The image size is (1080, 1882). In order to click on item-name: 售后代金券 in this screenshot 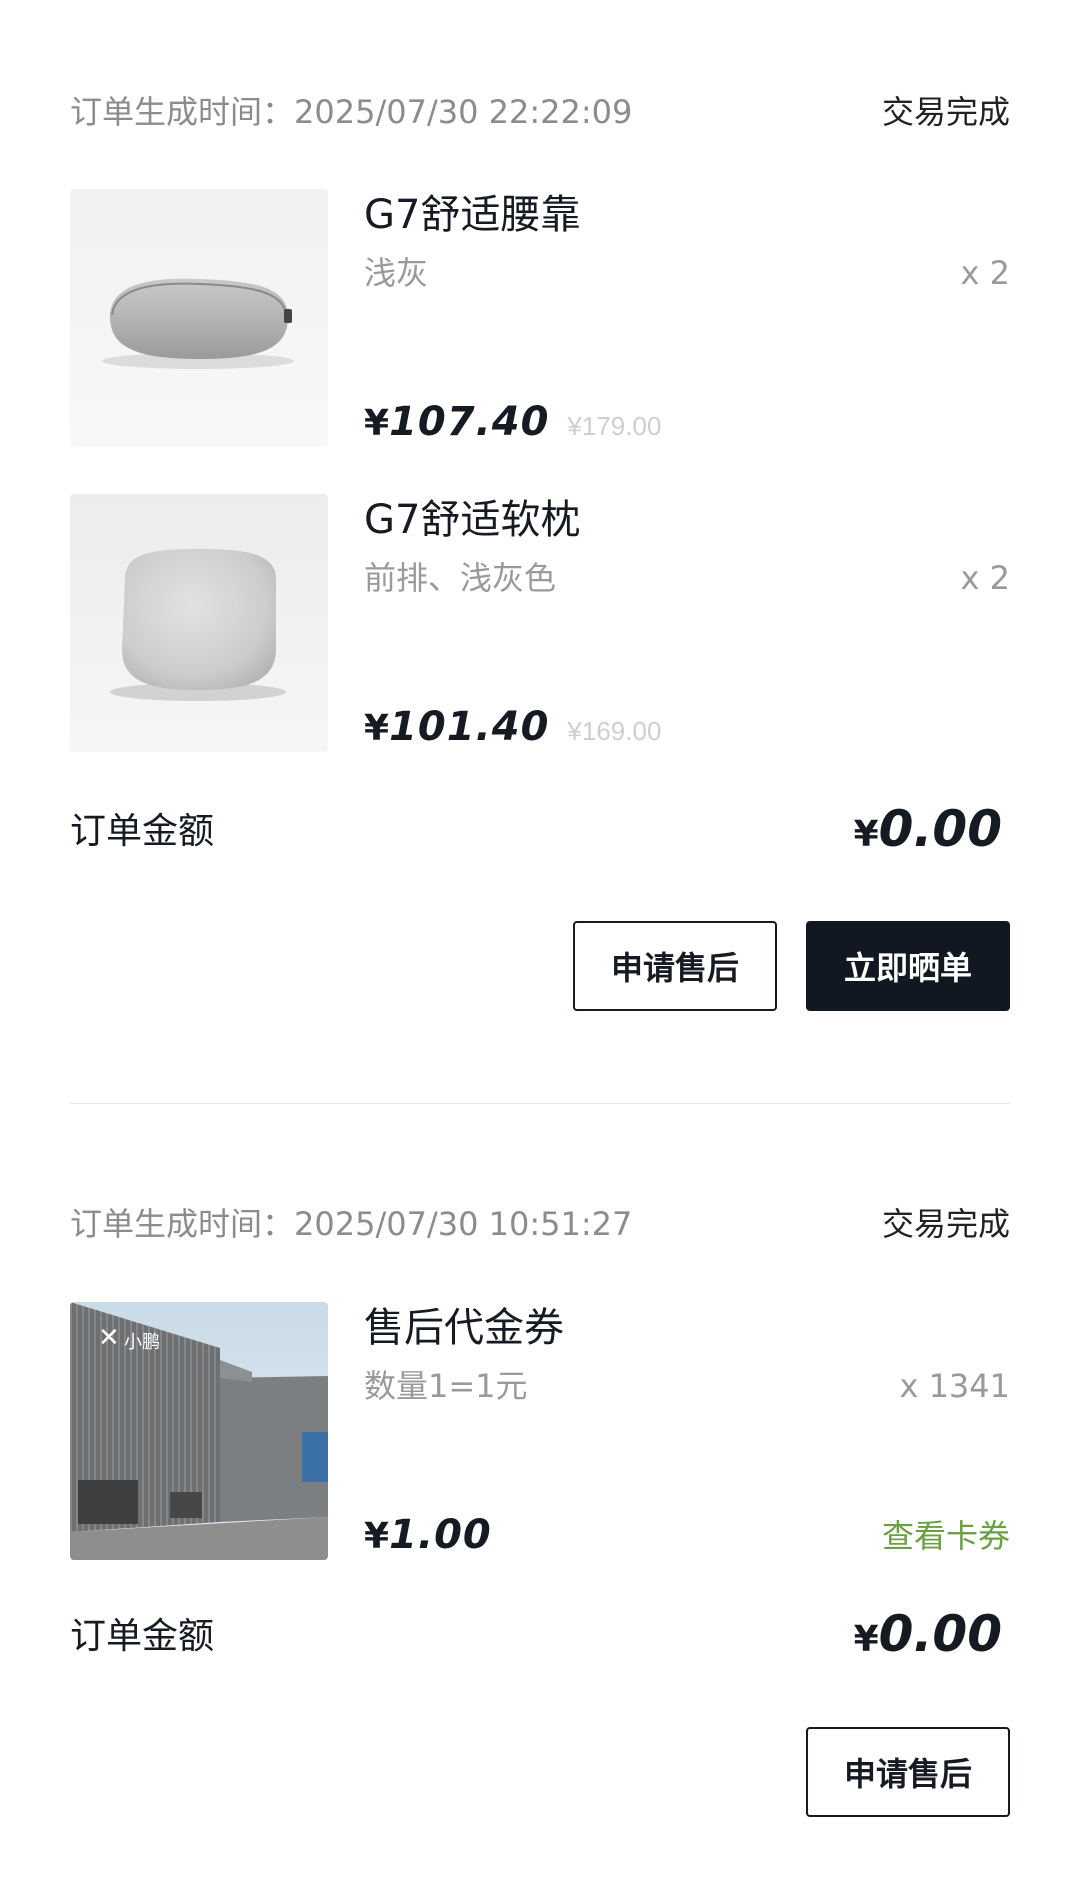, I will do `click(464, 1328)`.